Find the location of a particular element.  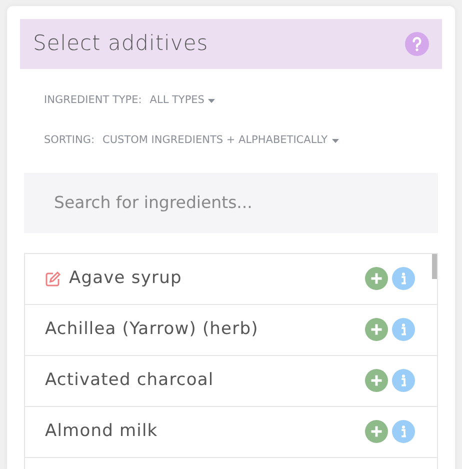

ingredient-name: Activated charcoal is located at coordinates (129, 381).